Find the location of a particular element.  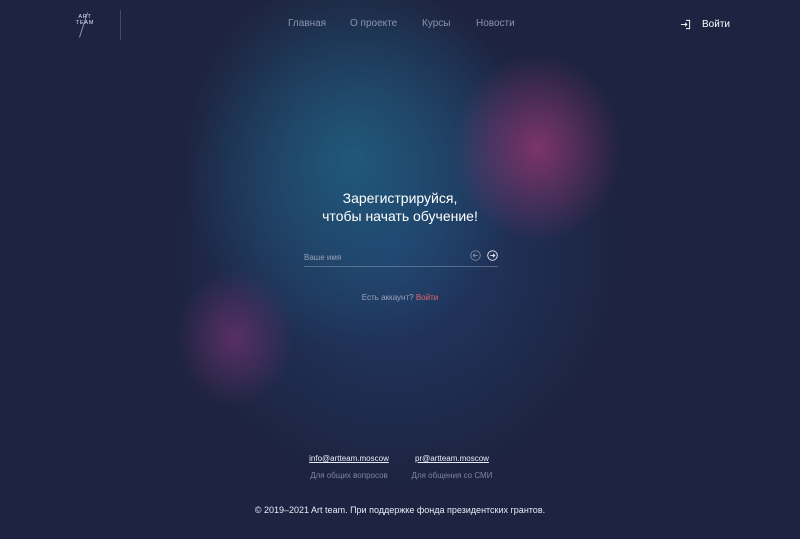

have-account-question: Есть аккаунт? is located at coordinates (387, 297).